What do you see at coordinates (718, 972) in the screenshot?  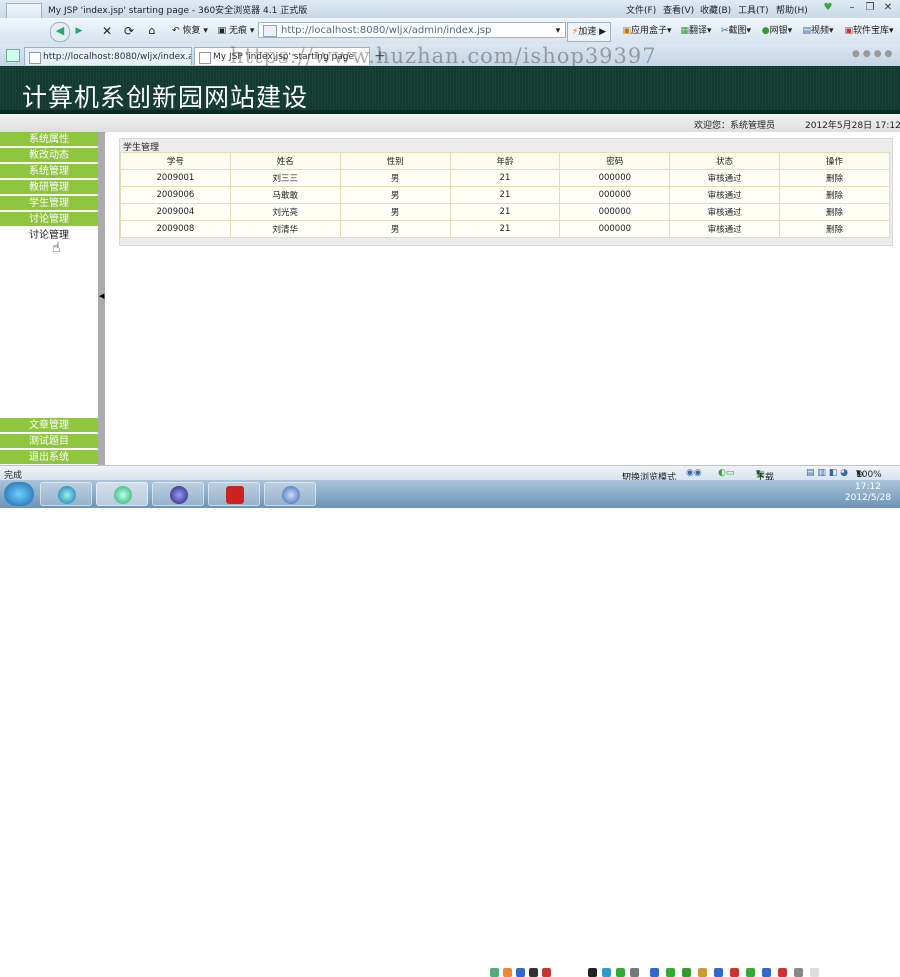 I see `tray-doc-icon` at bounding box center [718, 972].